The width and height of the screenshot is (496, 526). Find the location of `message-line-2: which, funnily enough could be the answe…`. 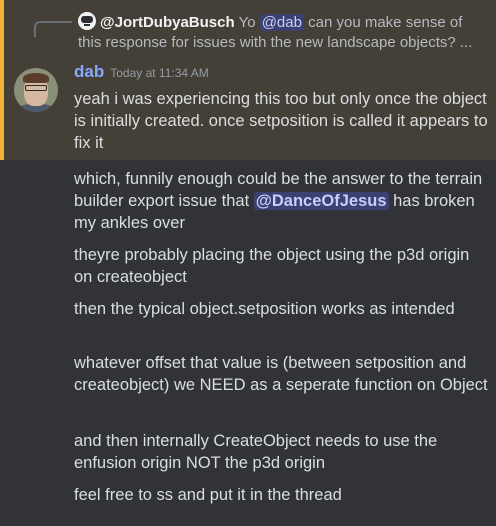

message-line-2: which, funnily enough could be the answe… is located at coordinates (281, 201).